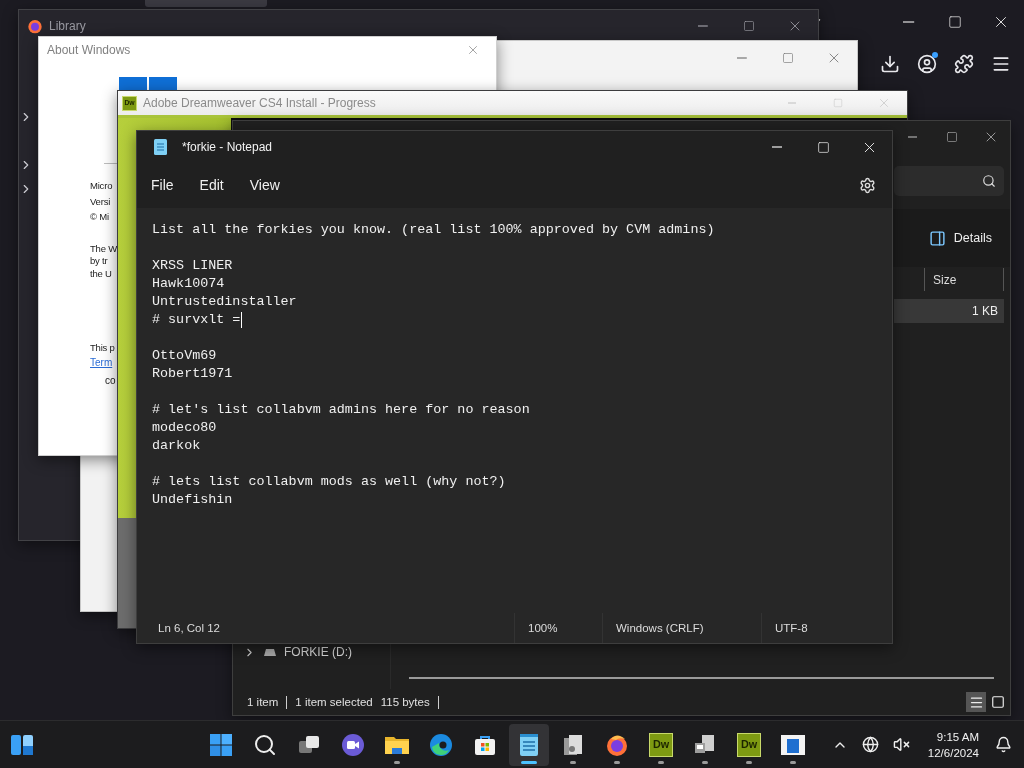  I want to click on notice-text: the U, so click(101, 273).